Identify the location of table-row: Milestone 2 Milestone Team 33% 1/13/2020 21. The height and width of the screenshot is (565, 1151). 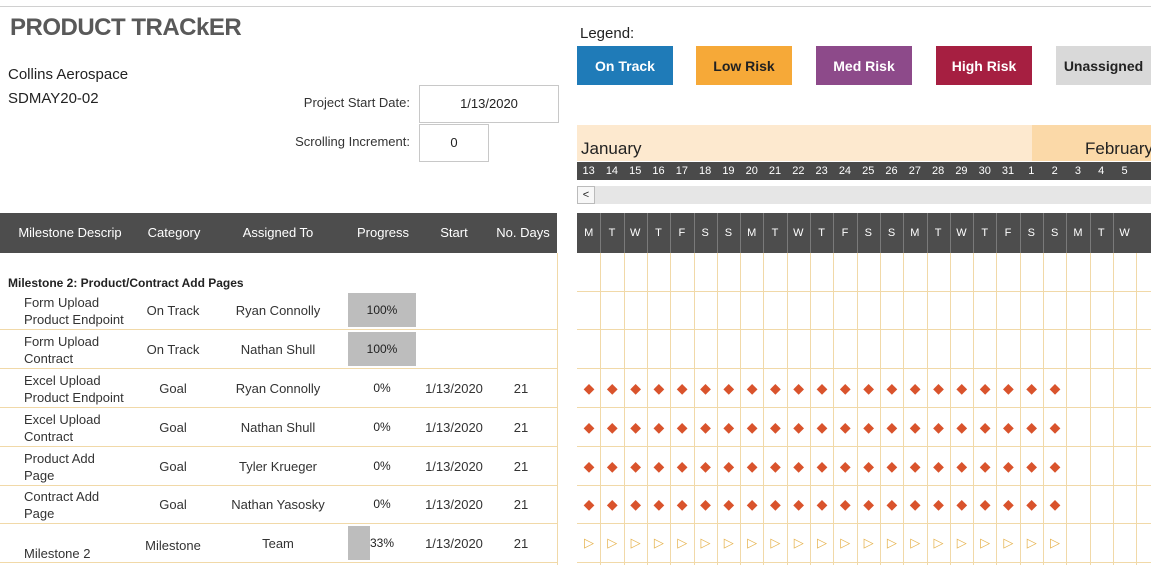
(278, 544).